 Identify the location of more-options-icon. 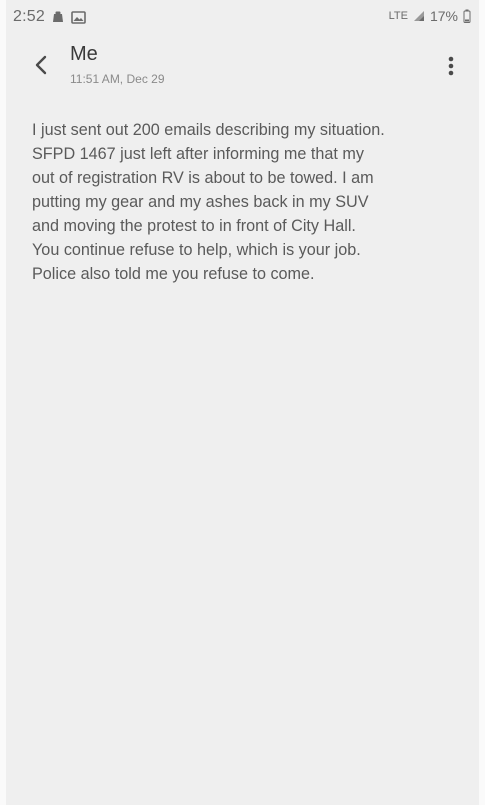
(451, 66).